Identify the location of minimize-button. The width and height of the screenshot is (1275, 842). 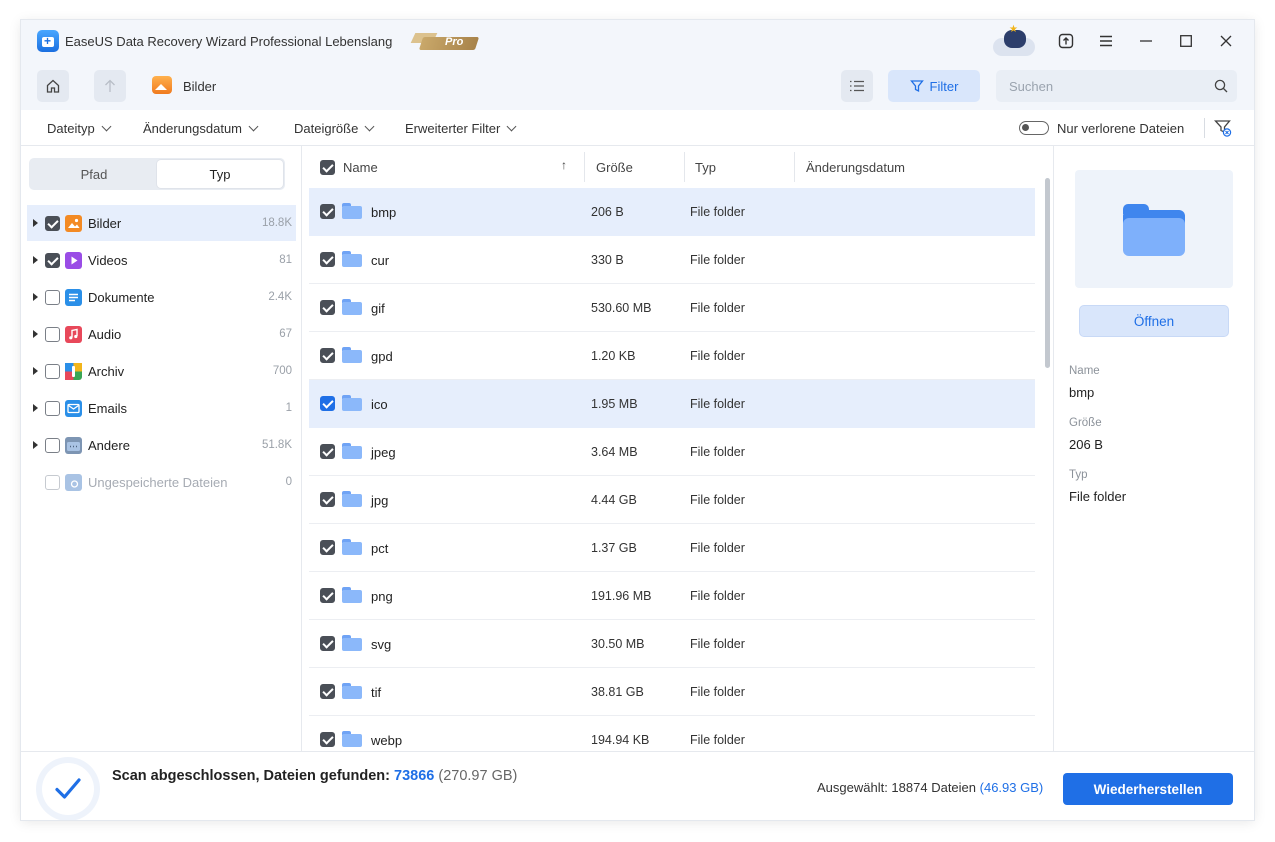
(1146, 41).